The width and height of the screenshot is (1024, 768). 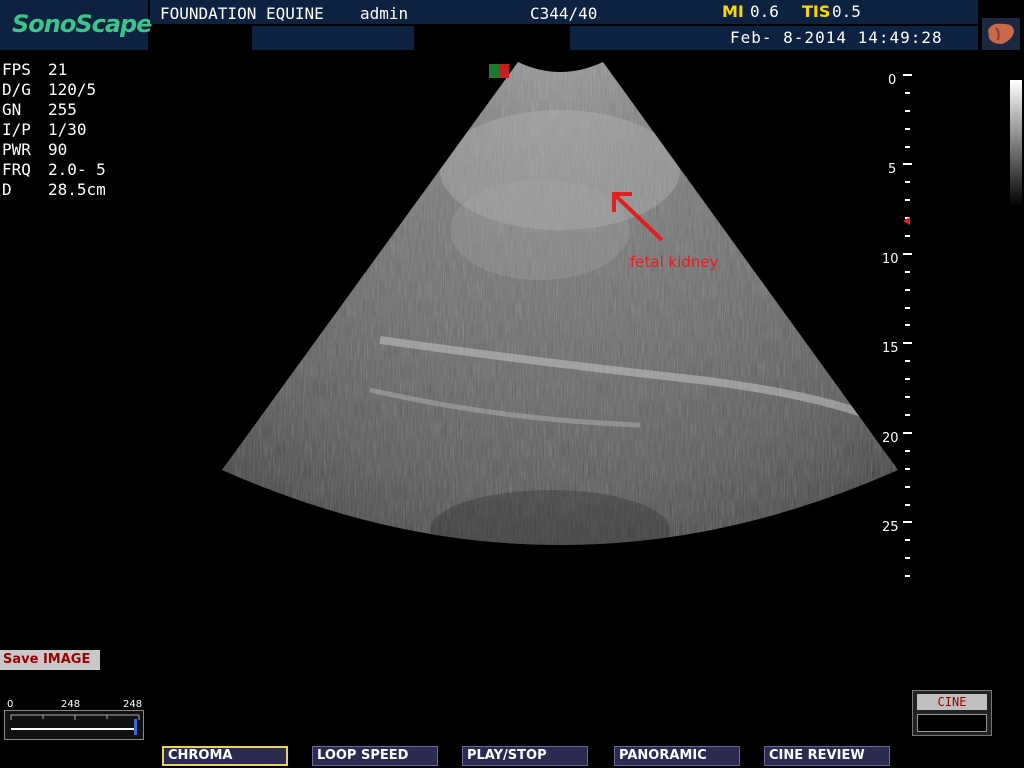 I want to click on depth-label: 20, so click(x=890, y=438).